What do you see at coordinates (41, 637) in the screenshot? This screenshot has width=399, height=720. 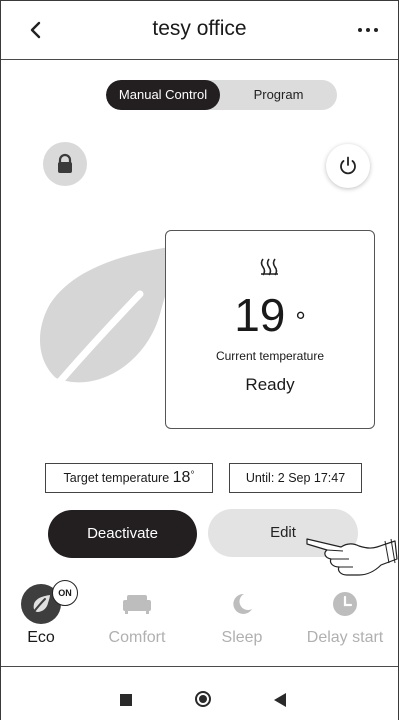 I see `mode-label: Eco` at bounding box center [41, 637].